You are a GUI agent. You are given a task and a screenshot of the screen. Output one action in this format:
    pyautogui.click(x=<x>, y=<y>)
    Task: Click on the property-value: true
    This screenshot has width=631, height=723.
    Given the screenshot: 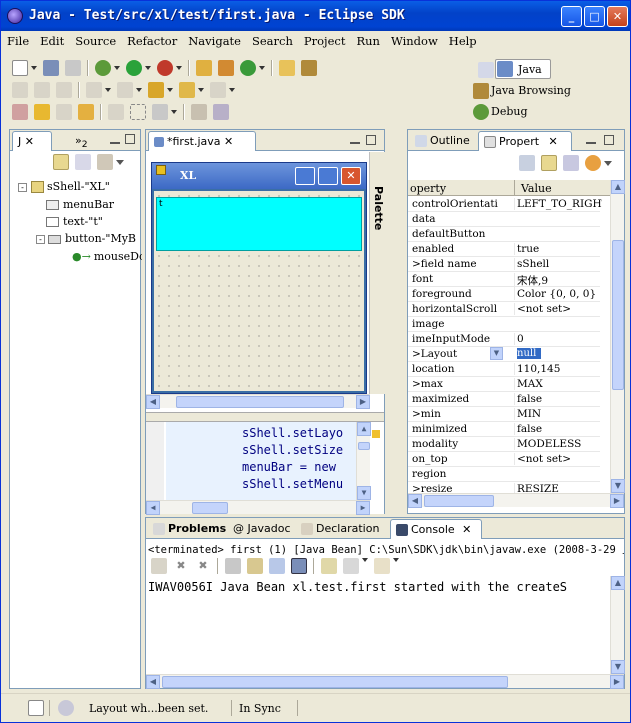 What is the action you would take?
    pyautogui.click(x=558, y=249)
    